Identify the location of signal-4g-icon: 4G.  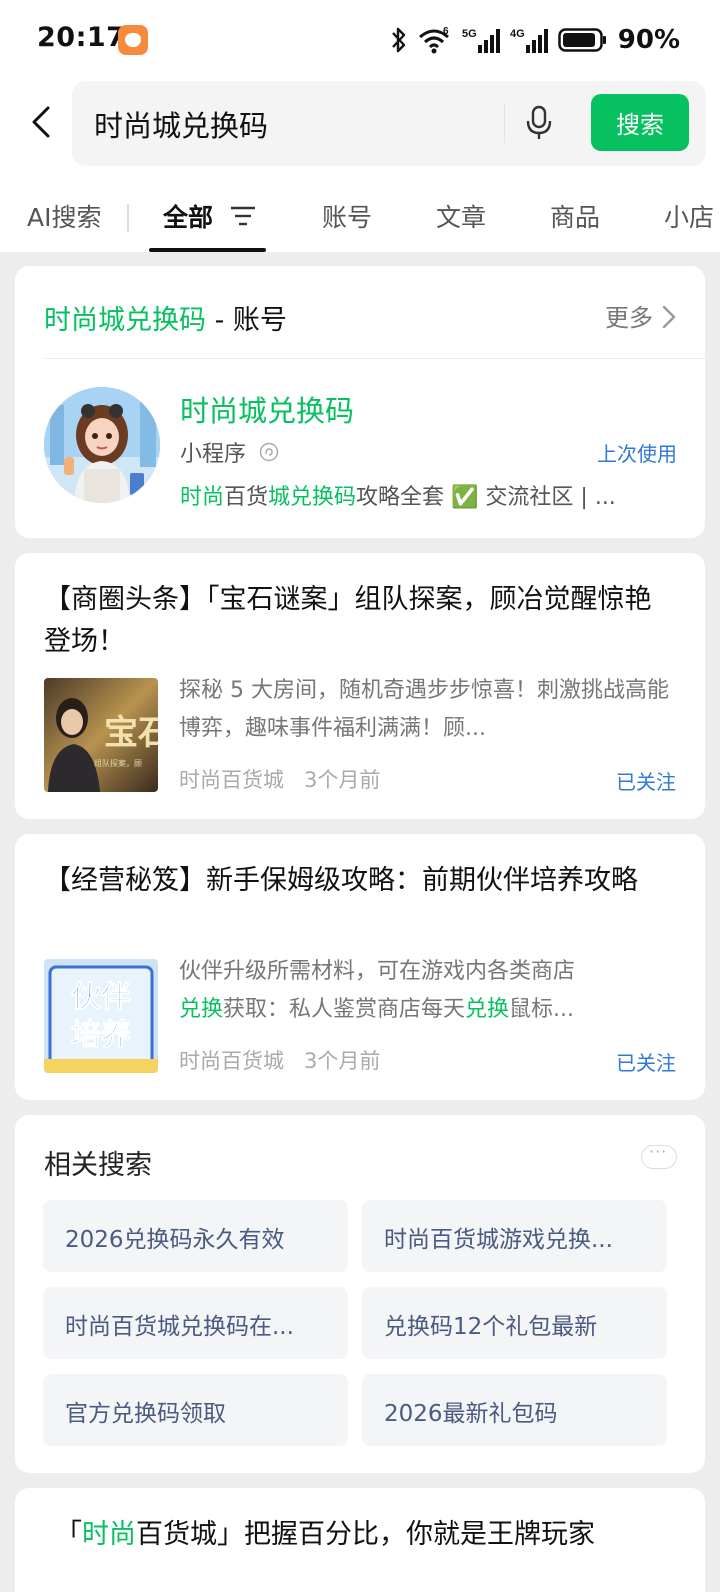
(529, 40).